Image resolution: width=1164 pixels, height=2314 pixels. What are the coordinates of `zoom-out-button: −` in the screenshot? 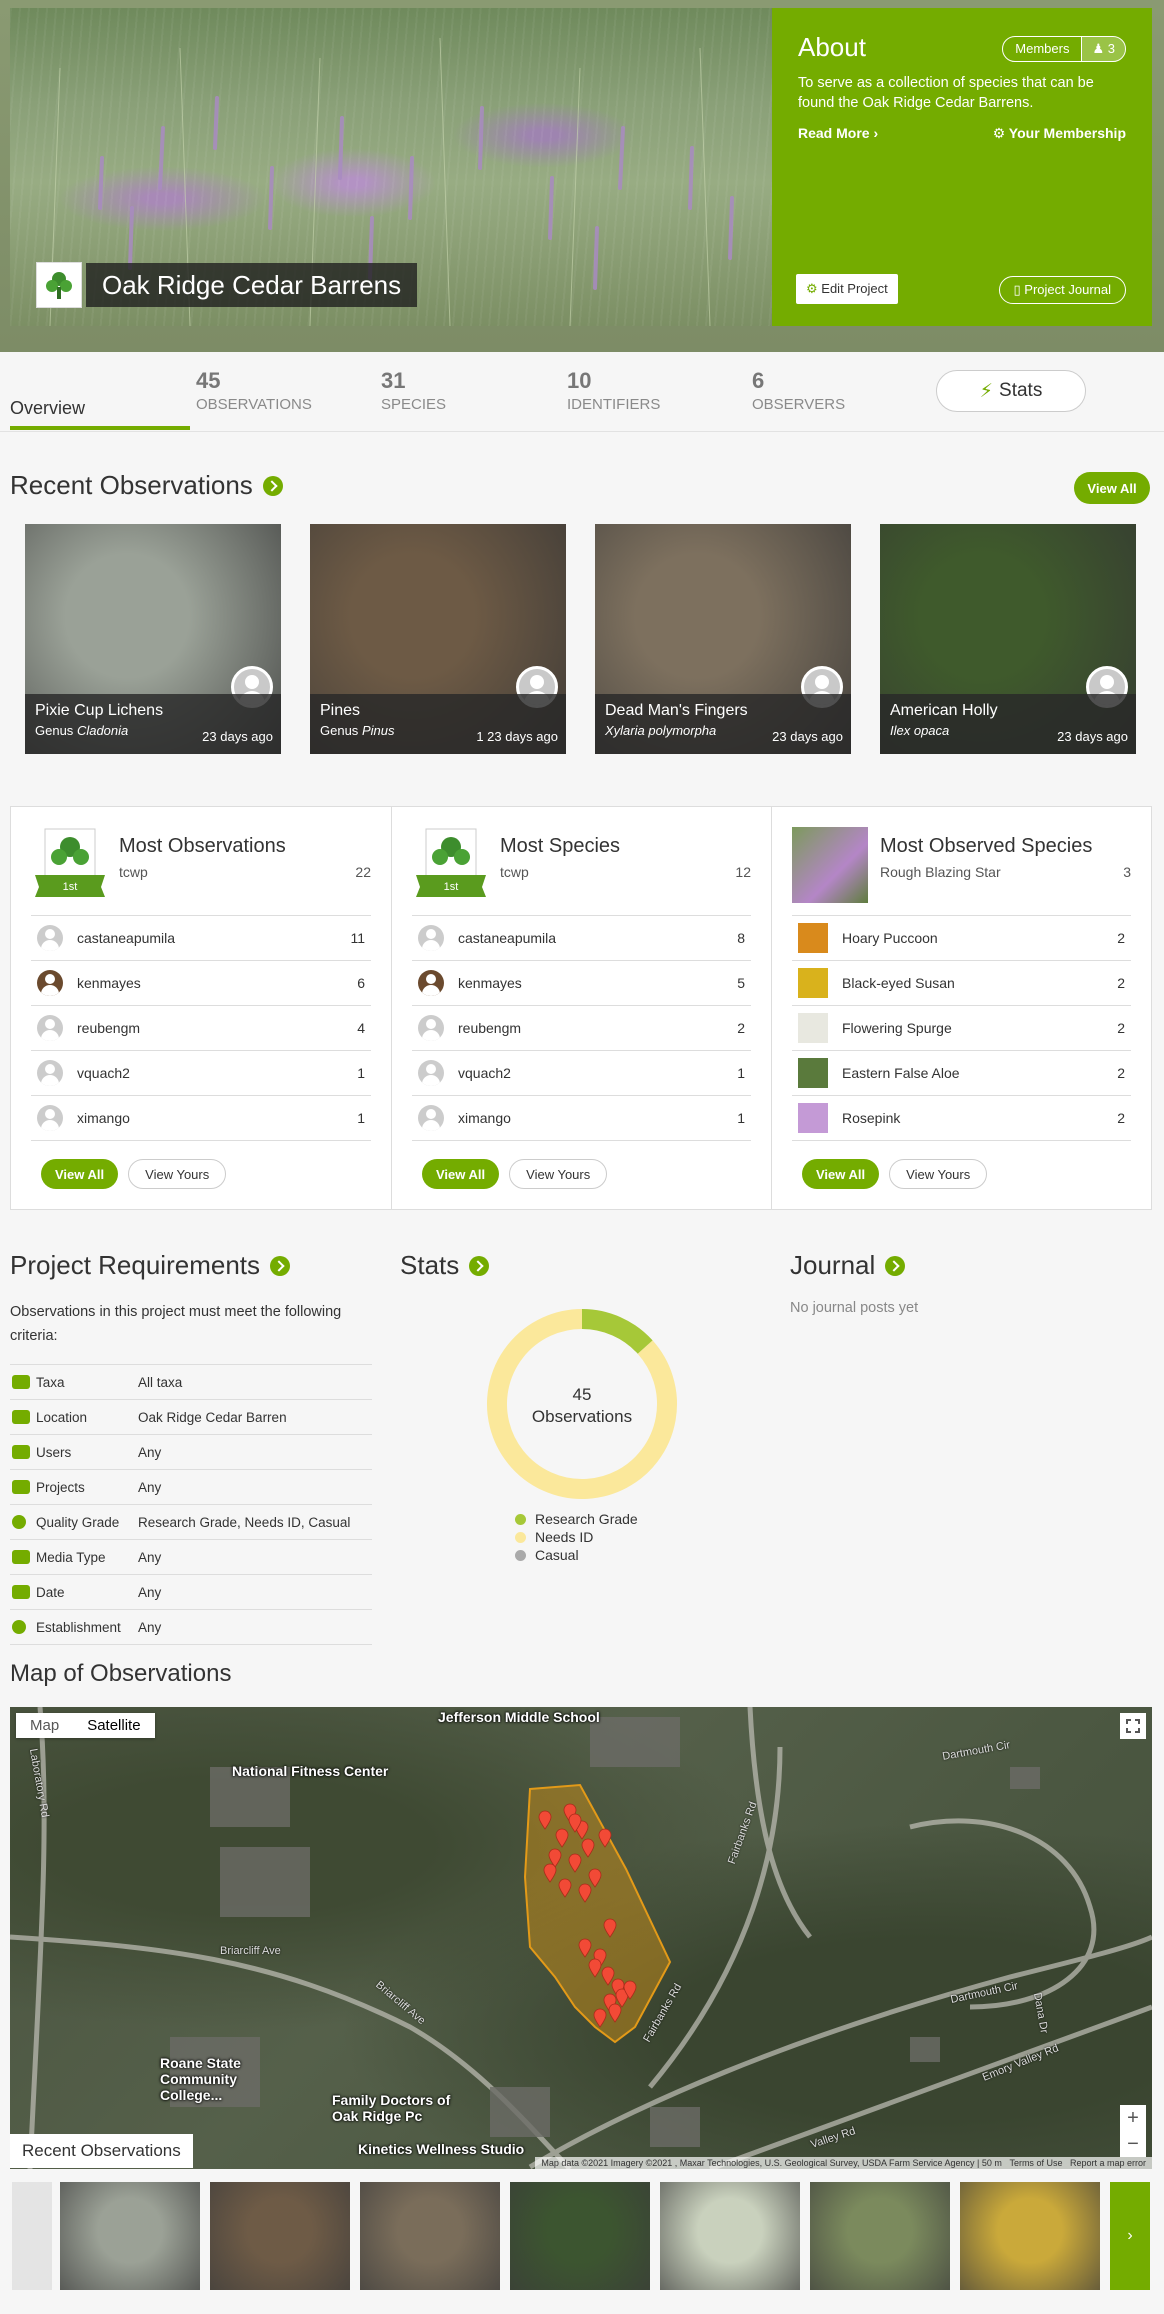 It's located at (1133, 2144).